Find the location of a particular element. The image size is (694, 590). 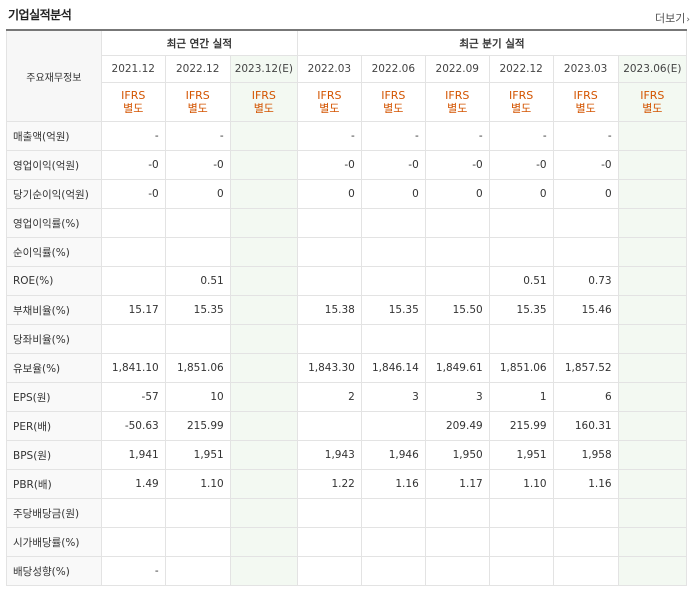

row-label: 배당성향(%) is located at coordinates (54, 571).